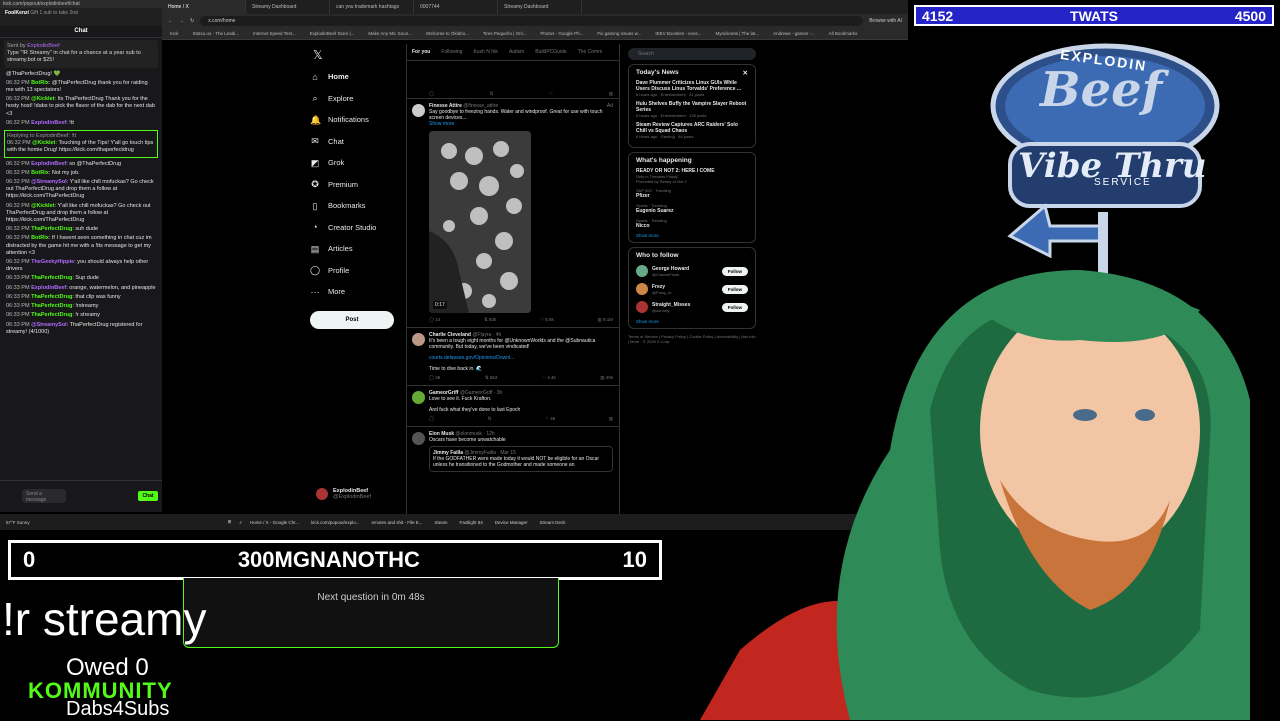 The image size is (1280, 721). What do you see at coordinates (174, 33) in the screenshot?
I see `bookmark-item: Kick` at bounding box center [174, 33].